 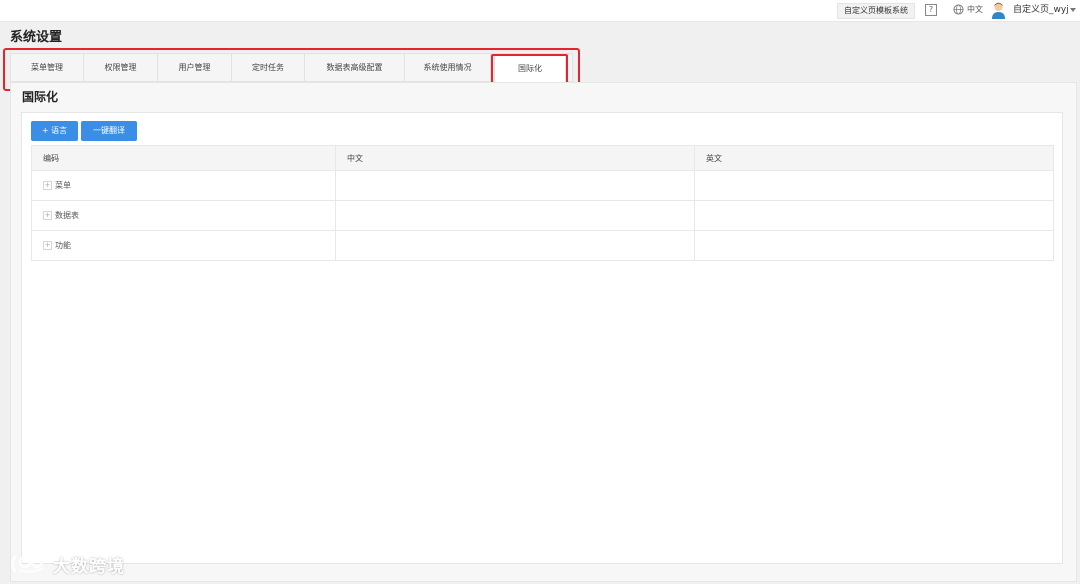 I want to click on column-header-code: 编码, so click(x=183, y=158).